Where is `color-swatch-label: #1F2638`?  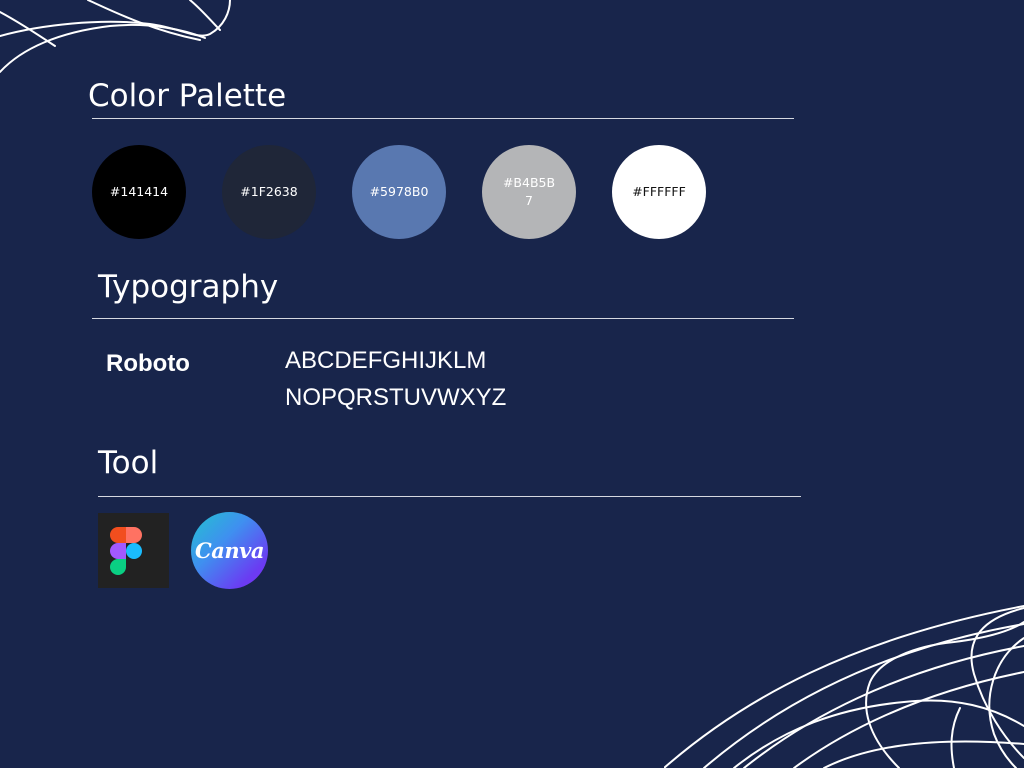
color-swatch-label: #1F2638 is located at coordinates (269, 191).